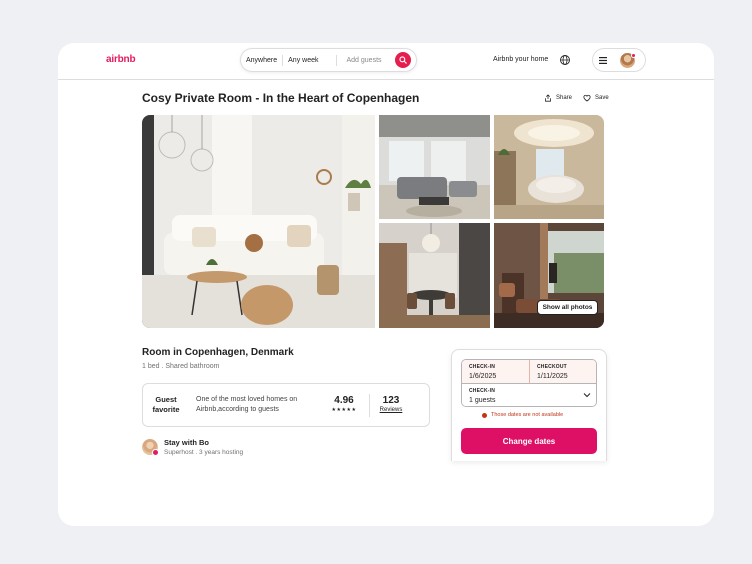  What do you see at coordinates (261, 60) in the screenshot?
I see `search-where: Anywhere` at bounding box center [261, 60].